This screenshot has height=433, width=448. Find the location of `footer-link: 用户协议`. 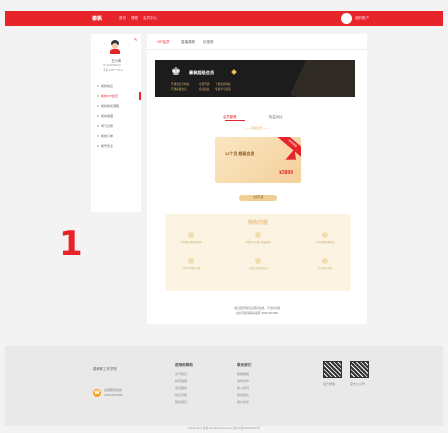

footer-link: 用户协议 is located at coordinates (243, 402).